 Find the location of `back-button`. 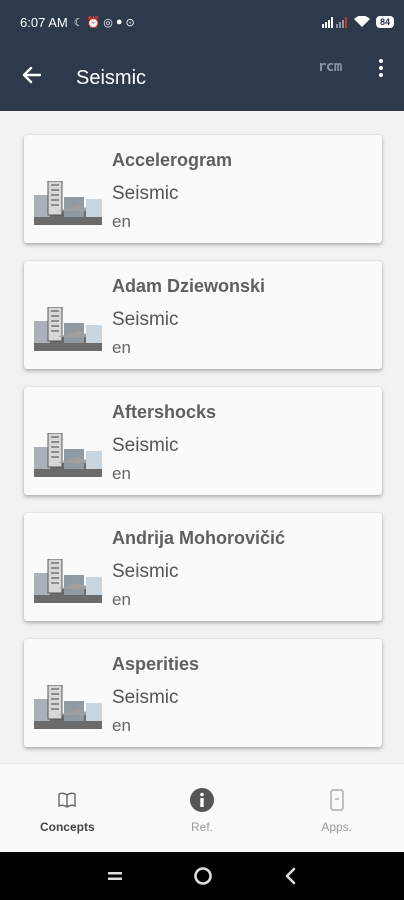

back-button is located at coordinates (31, 75).